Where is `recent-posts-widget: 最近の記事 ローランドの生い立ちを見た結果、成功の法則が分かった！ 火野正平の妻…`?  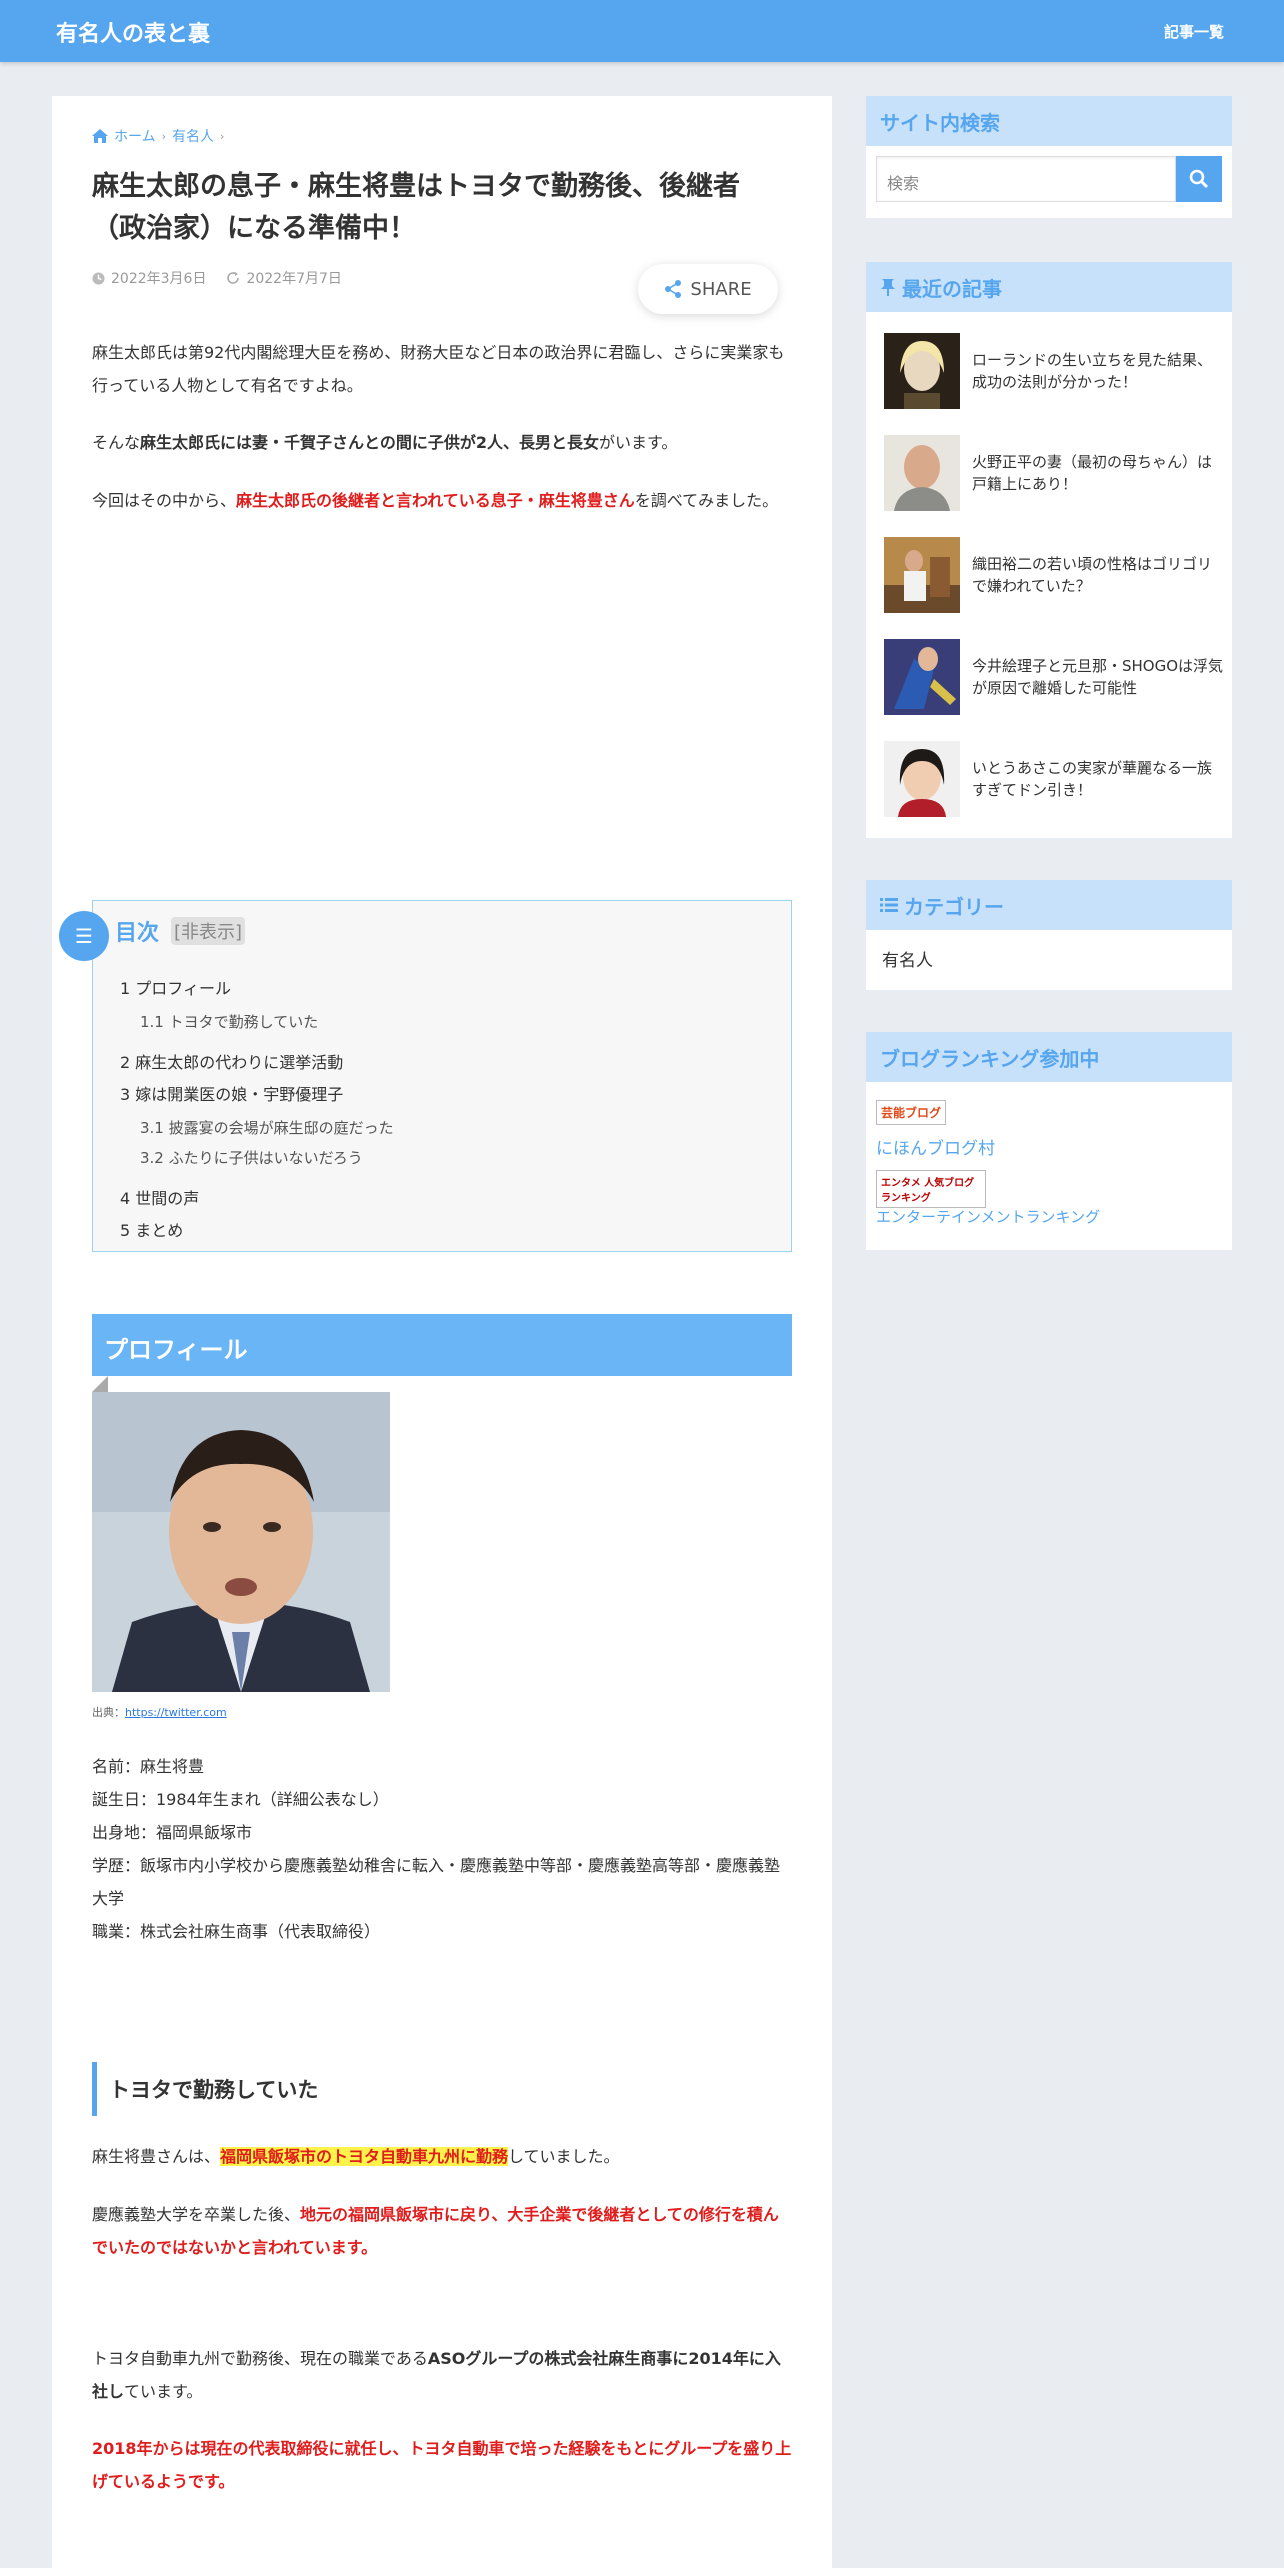
recent-posts-widget: 最近の記事 ローランドの生い立ちを見た結果、成功の法則が分かった！ 火野正平の妻… is located at coordinates (1049, 550).